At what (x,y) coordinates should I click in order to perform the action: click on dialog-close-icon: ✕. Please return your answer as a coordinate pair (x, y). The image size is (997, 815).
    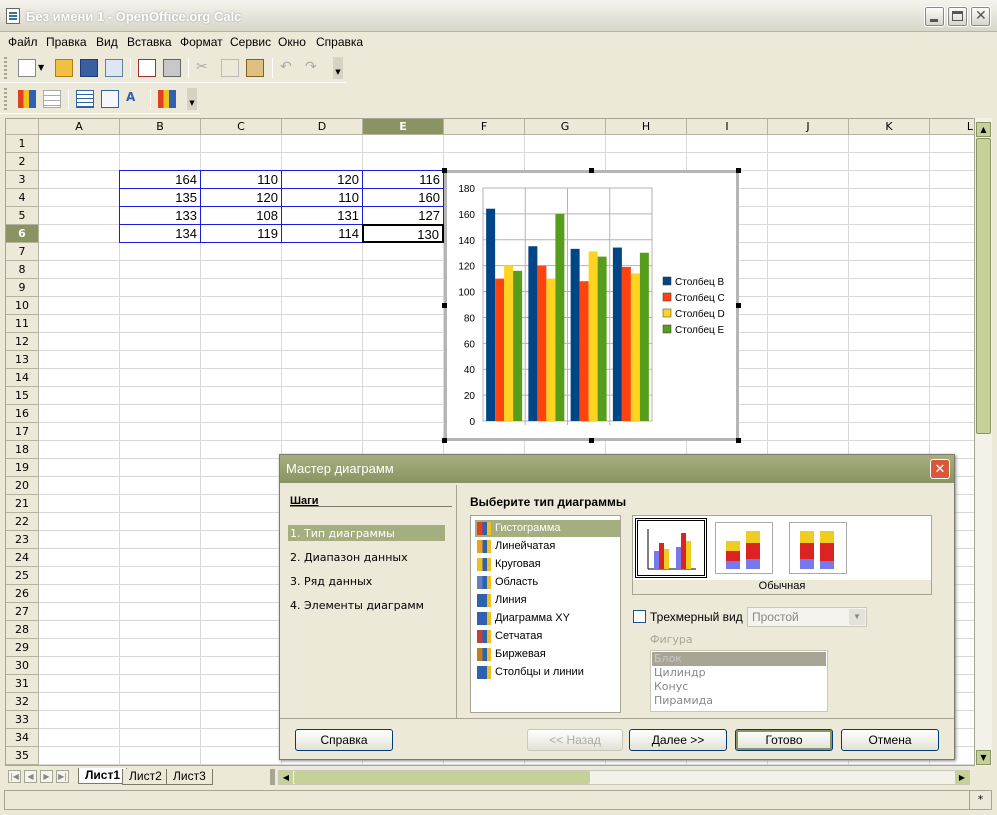
    Looking at the image, I should click on (940, 469).